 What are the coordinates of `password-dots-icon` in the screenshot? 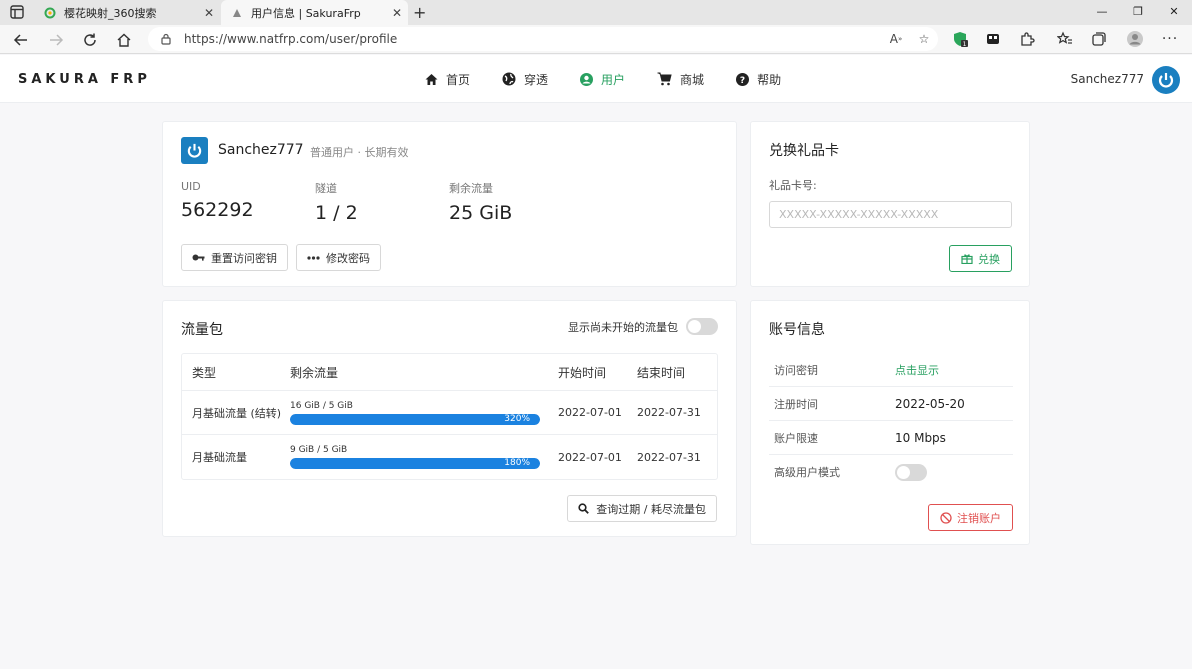 It's located at (313, 257).